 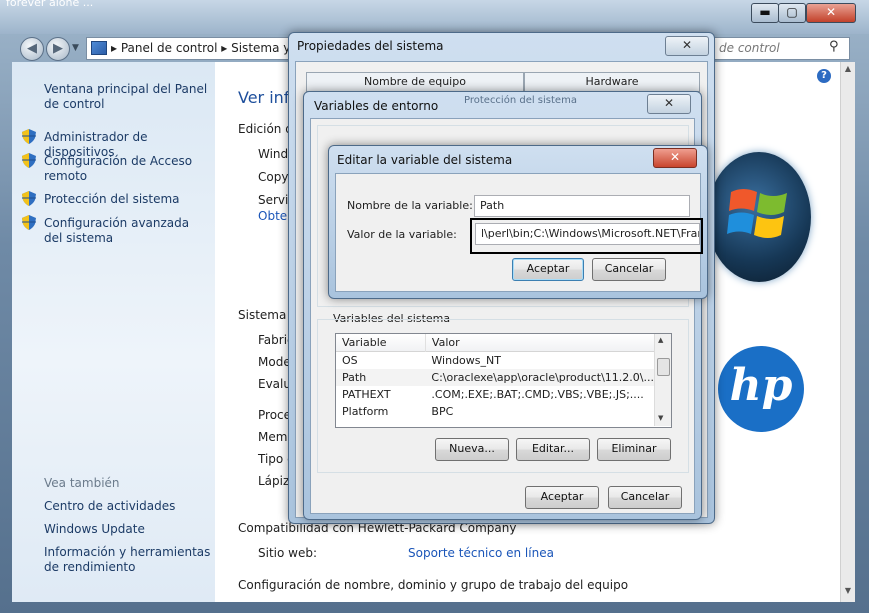 What do you see at coordinates (109, 506) in the screenshot?
I see `sidebar-item-action-center: Centro de actividades` at bounding box center [109, 506].